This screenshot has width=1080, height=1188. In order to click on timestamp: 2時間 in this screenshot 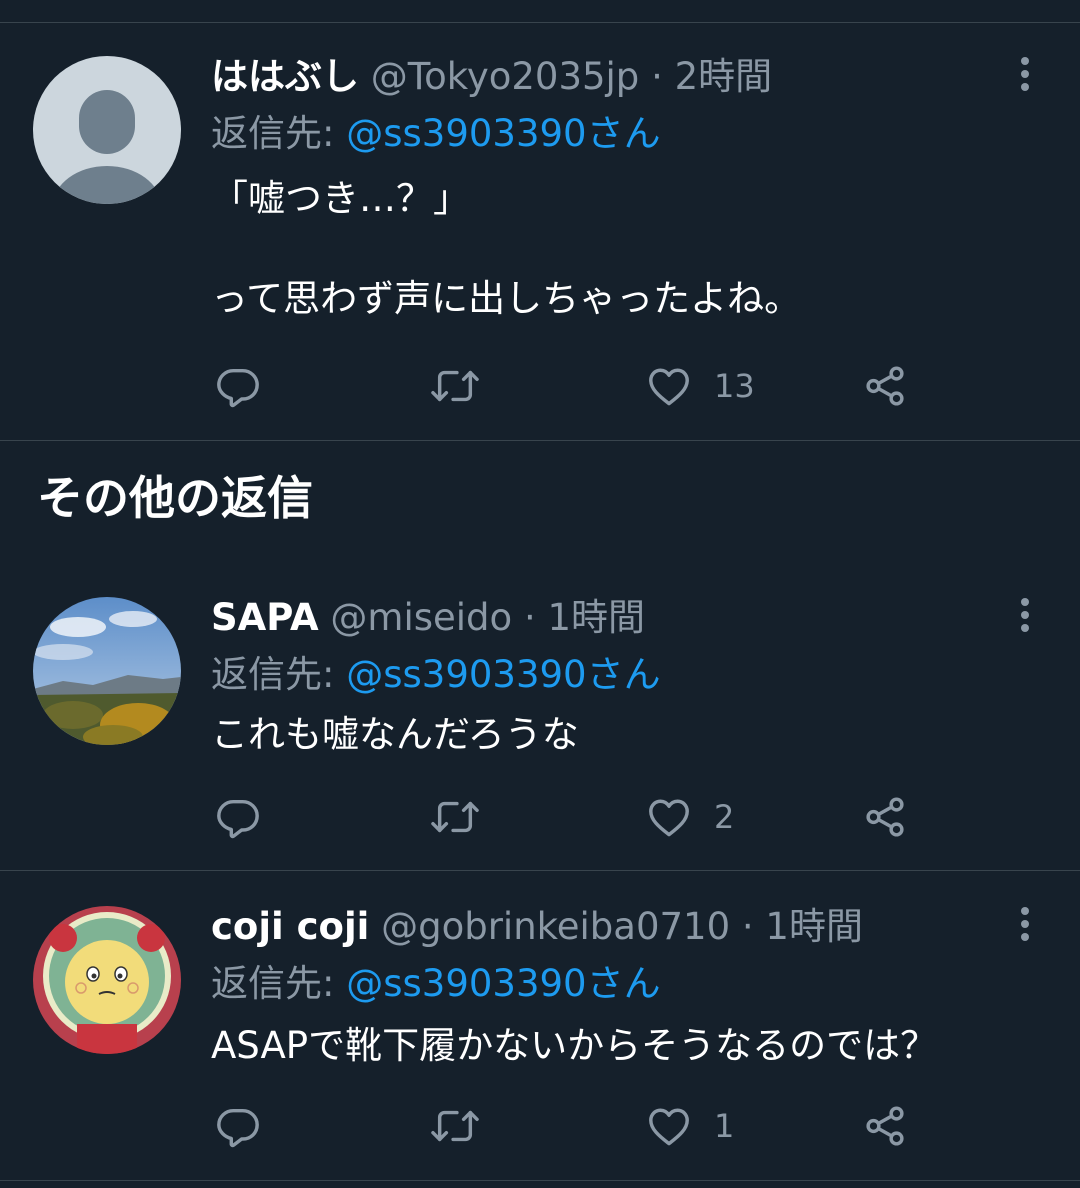, I will do `click(724, 76)`.